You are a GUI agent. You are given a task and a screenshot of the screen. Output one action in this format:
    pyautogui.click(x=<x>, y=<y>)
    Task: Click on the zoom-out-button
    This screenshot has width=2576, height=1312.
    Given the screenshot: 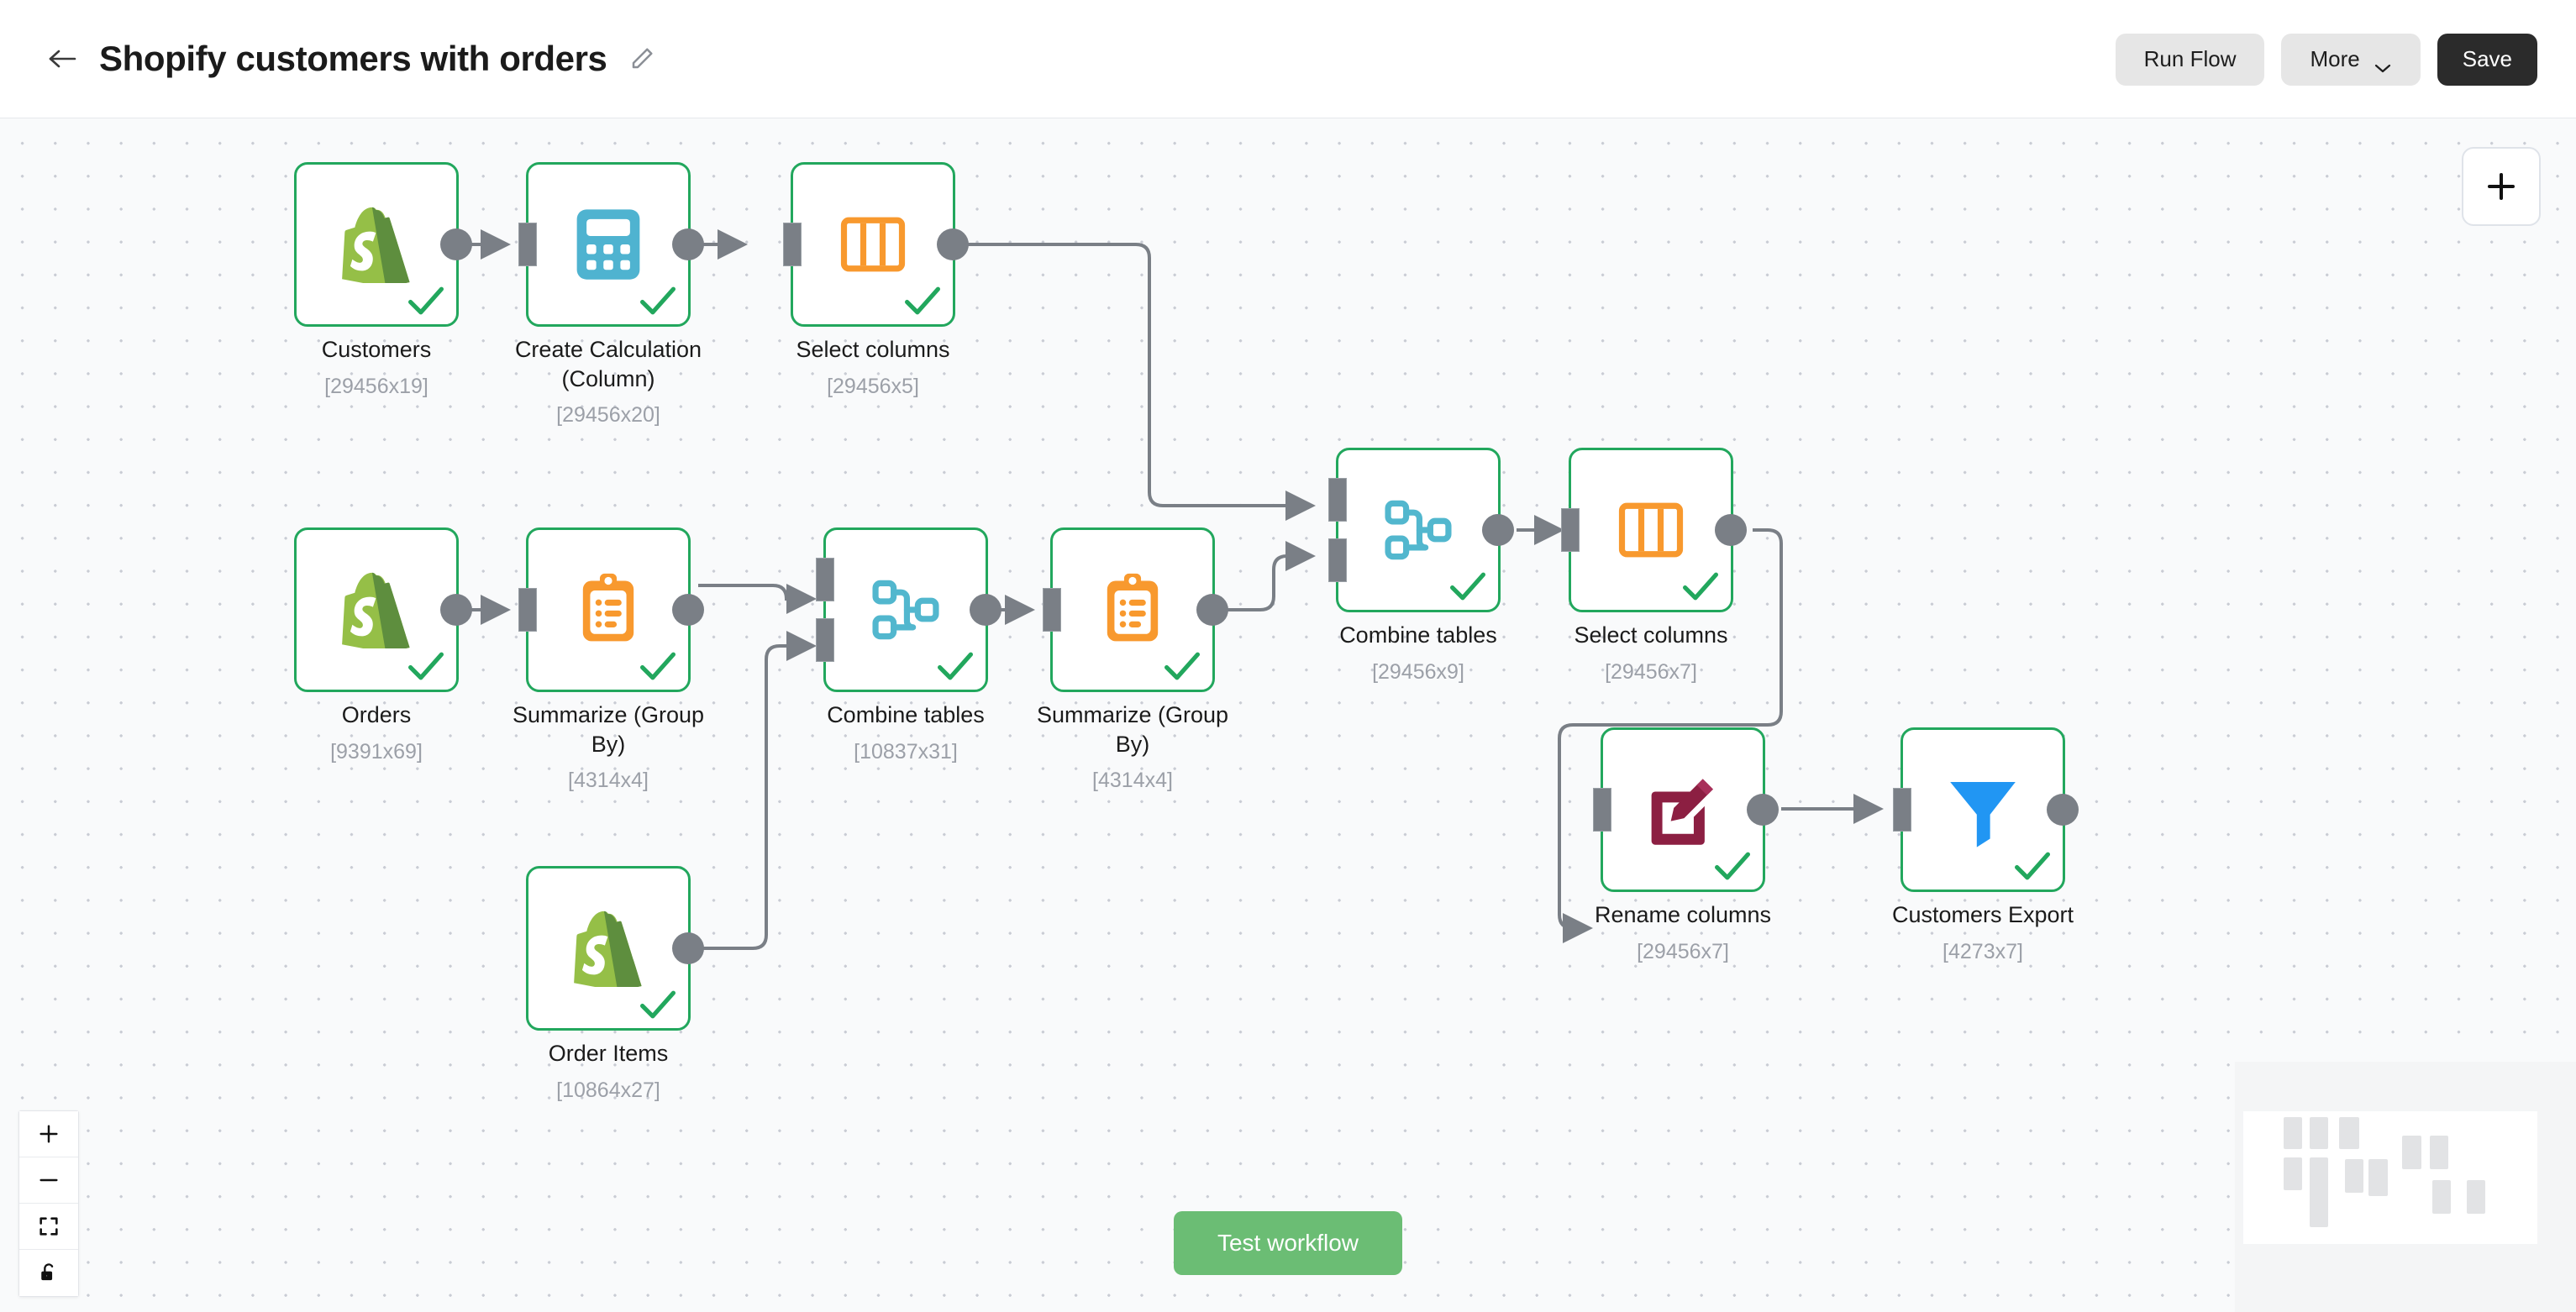 What is the action you would take?
    pyautogui.click(x=48, y=1180)
    